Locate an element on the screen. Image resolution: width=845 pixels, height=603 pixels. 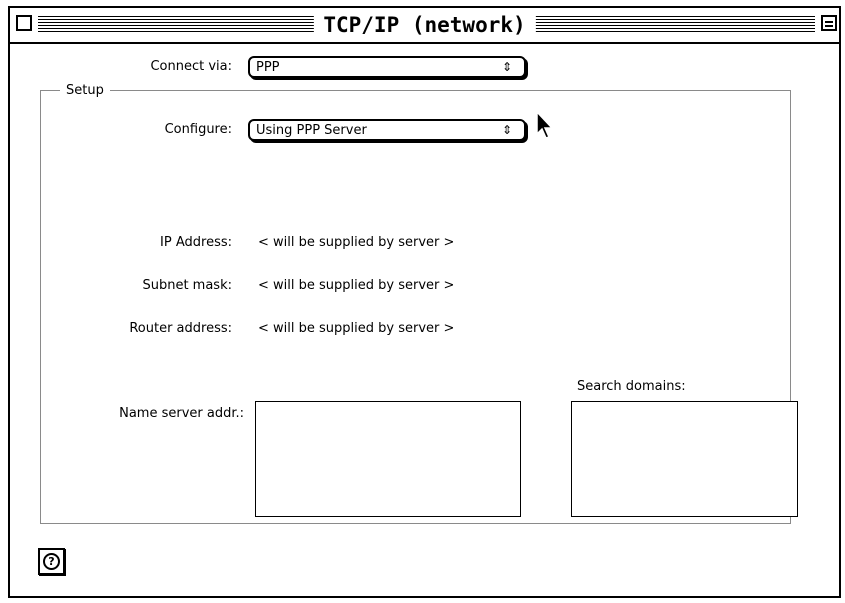
router-address-label: Router address: is located at coordinates (180, 328).